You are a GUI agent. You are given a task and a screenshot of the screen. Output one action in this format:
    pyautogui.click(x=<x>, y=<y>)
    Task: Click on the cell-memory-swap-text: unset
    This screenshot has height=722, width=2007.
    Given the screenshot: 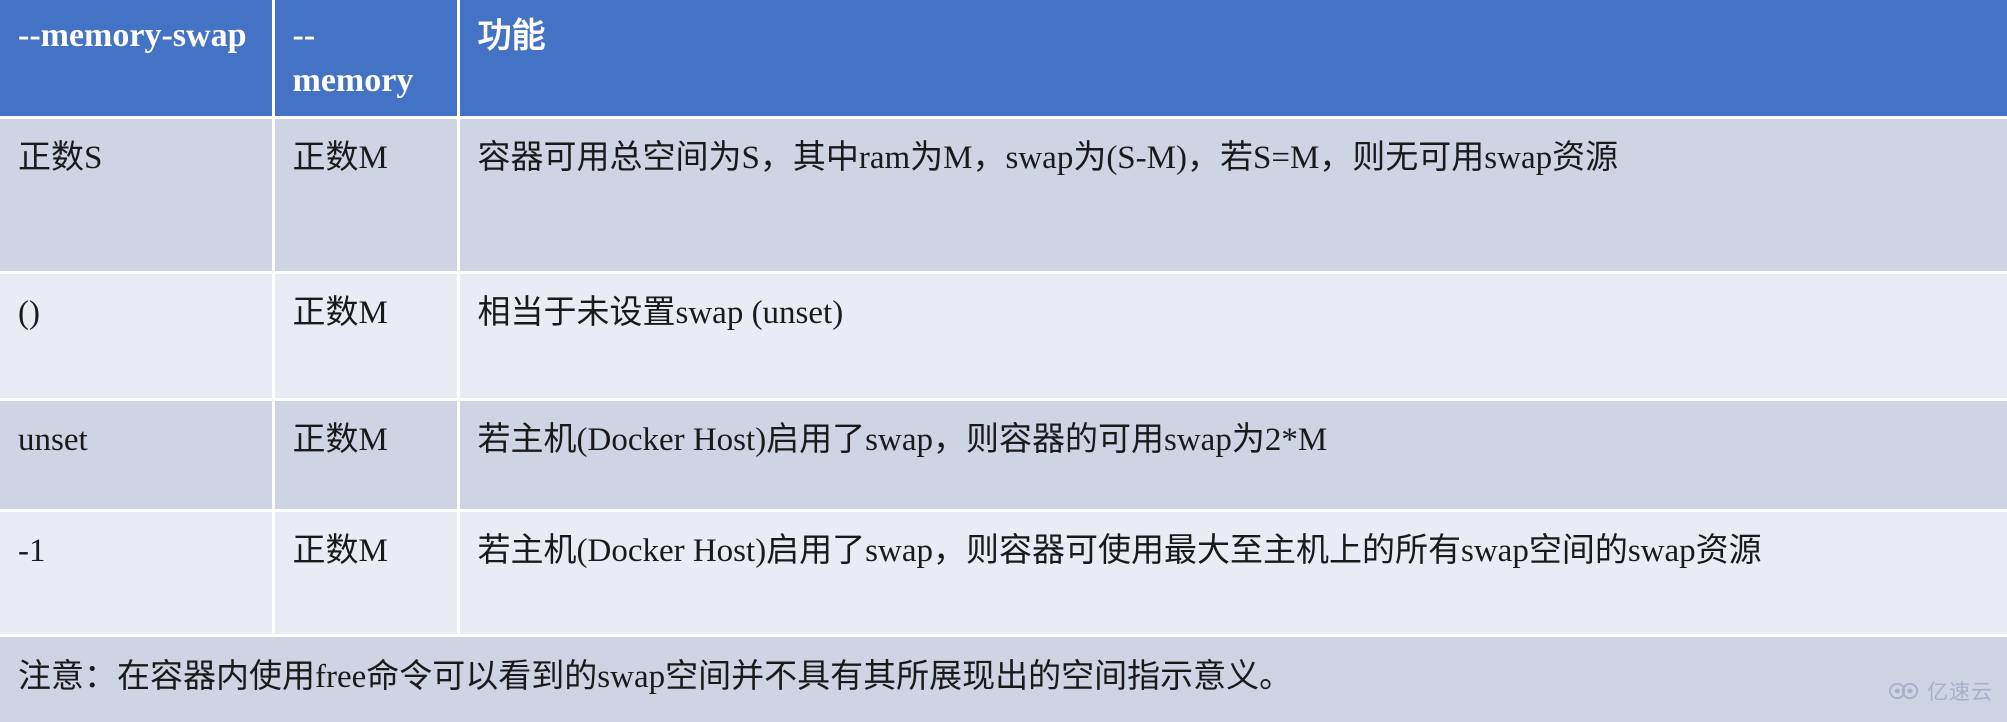 What is the action you would take?
    pyautogui.click(x=53, y=439)
    